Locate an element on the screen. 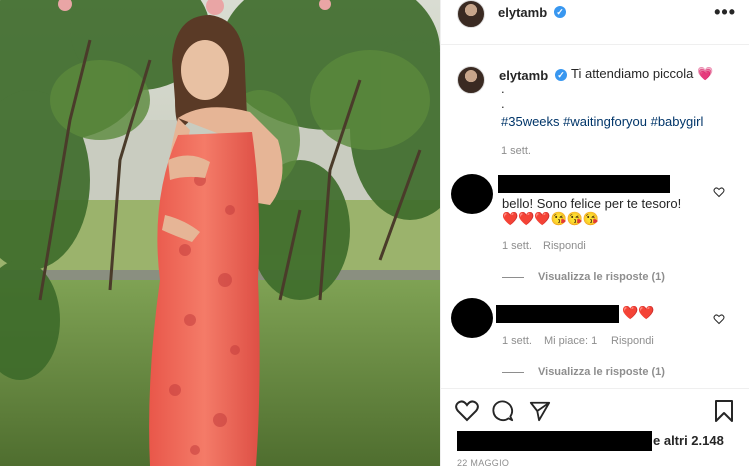  comment-bubble-icon is located at coordinates (503, 411).